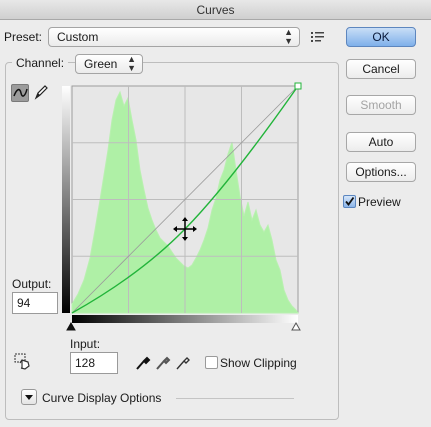 The height and width of the screenshot is (427, 431). I want to click on white-eyedropper-icon, so click(183, 362).